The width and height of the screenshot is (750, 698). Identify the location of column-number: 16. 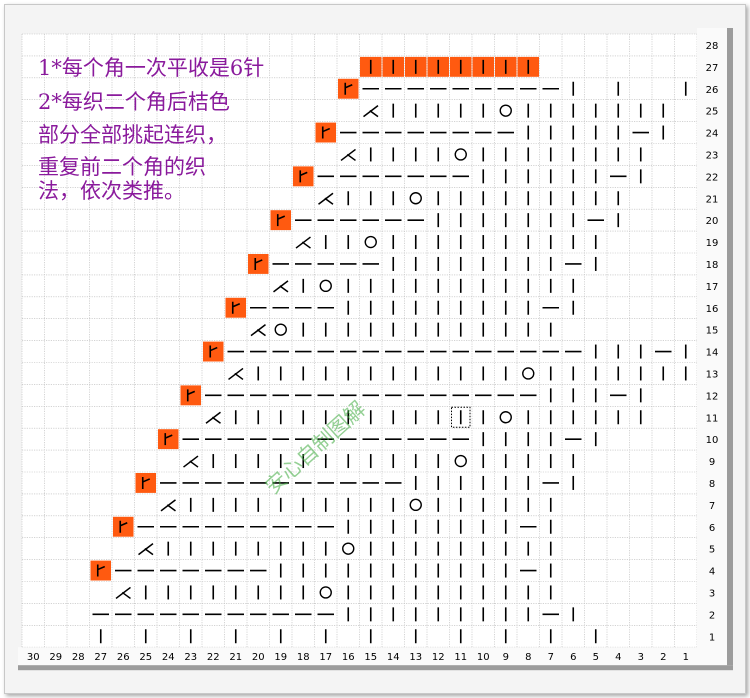
(348, 657).